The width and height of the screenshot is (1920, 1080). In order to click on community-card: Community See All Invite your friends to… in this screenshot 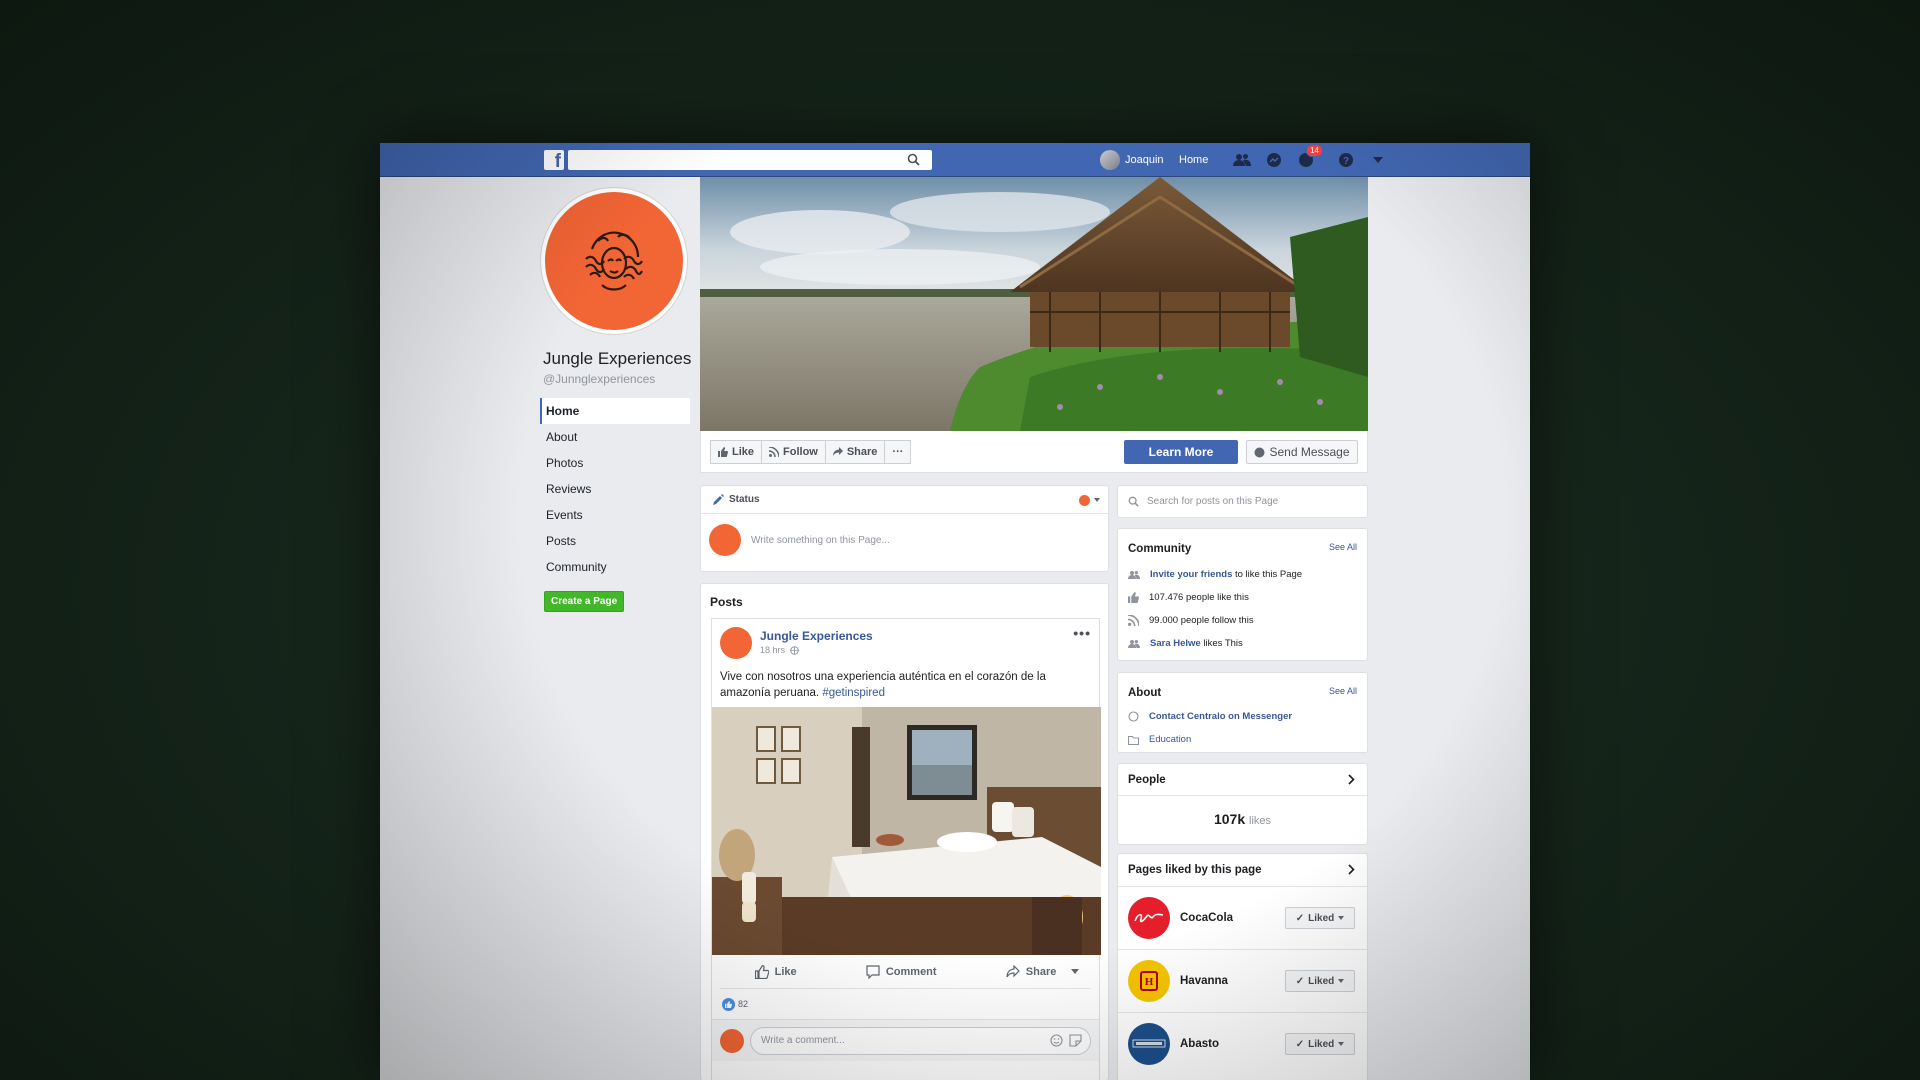, I will do `click(1242, 594)`.